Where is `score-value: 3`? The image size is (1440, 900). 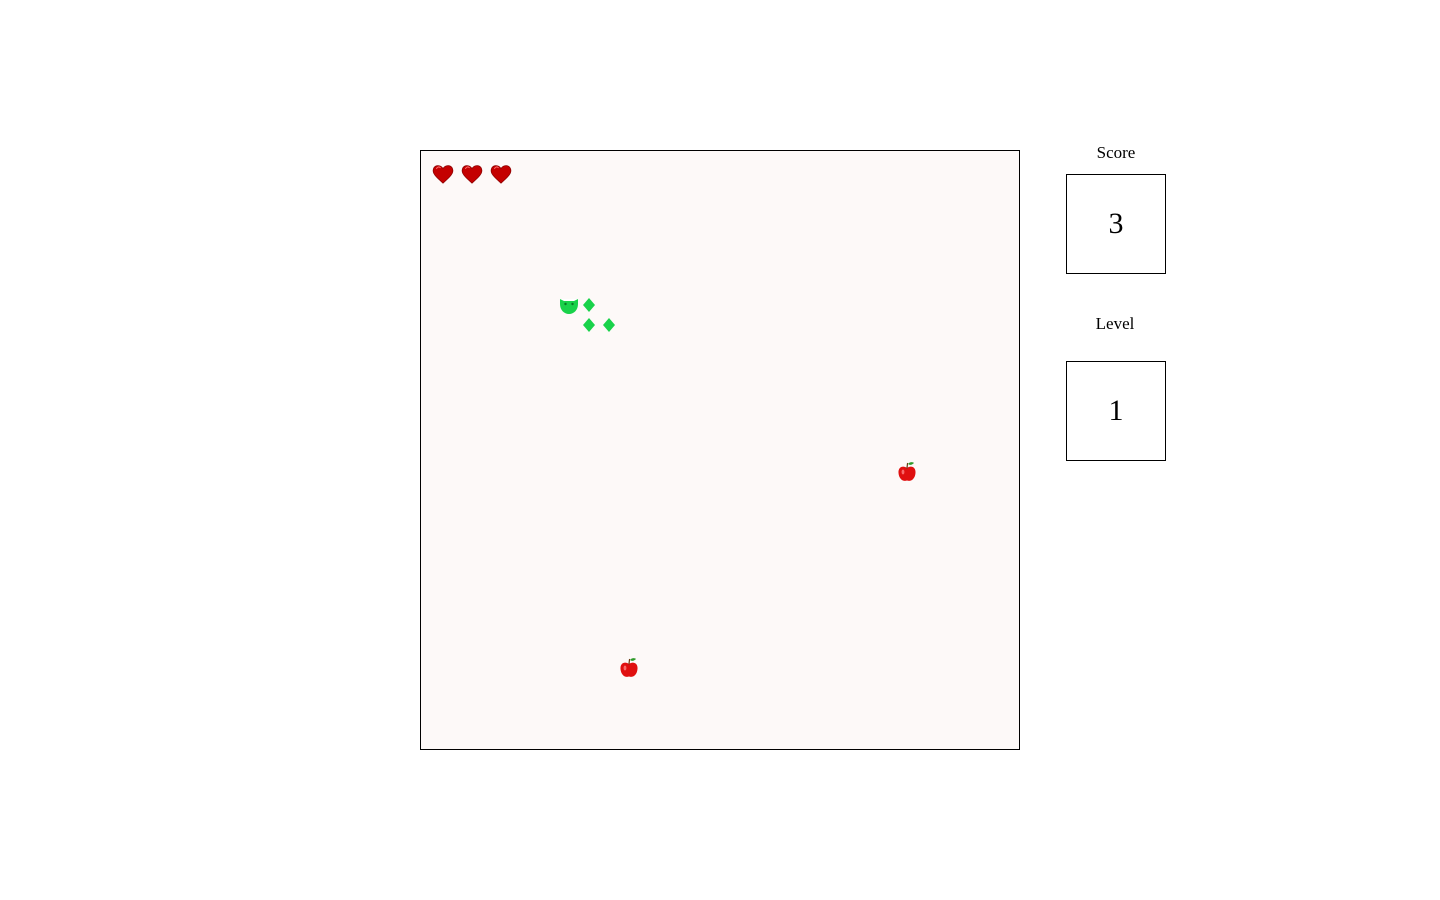
score-value: 3 is located at coordinates (1116, 223).